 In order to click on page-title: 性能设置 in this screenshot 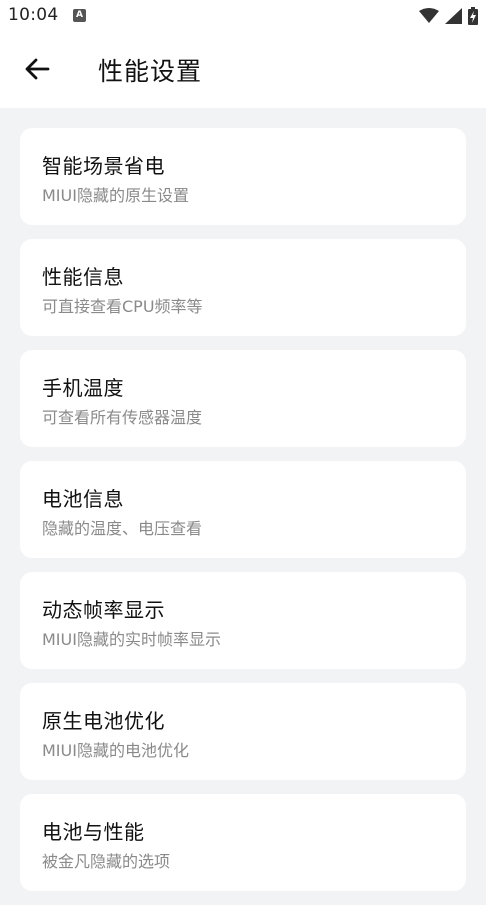, I will do `click(150, 71)`.